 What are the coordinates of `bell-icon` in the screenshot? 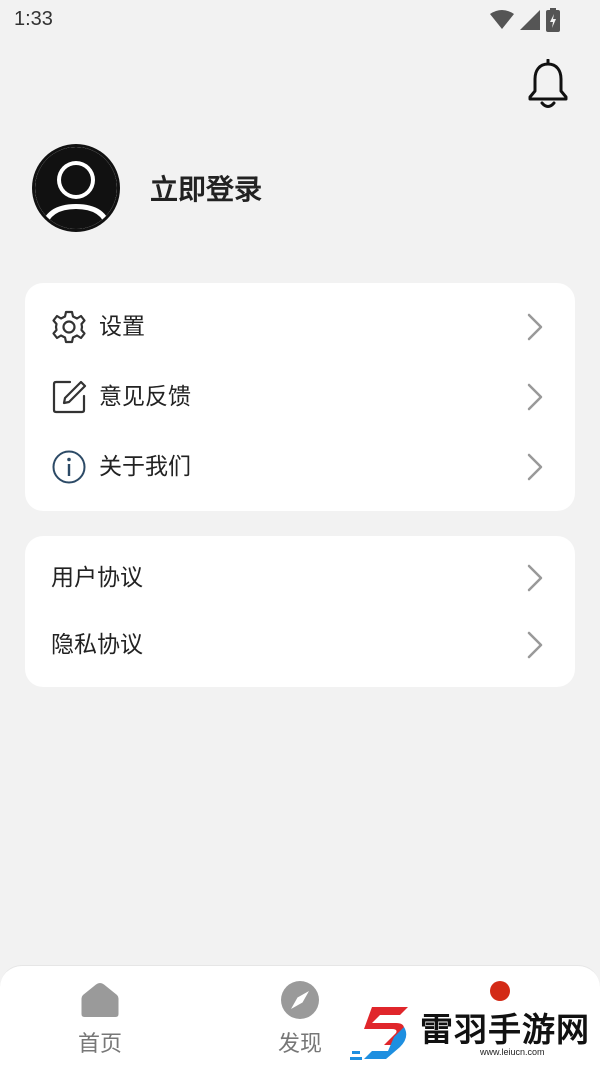 It's located at (548, 85).